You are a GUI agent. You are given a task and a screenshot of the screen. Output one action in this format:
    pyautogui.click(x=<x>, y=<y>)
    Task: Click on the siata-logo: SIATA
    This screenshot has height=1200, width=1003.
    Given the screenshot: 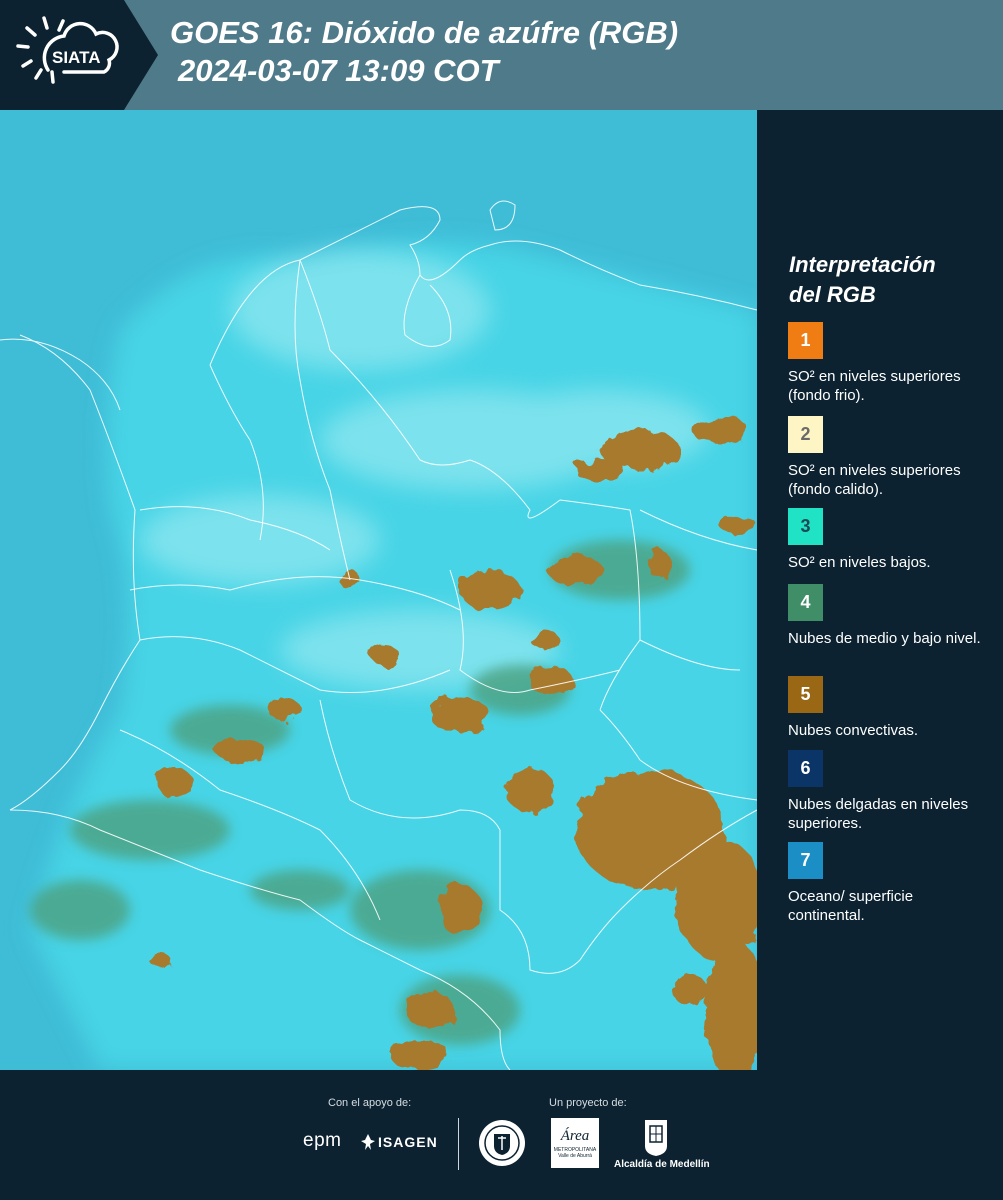 What is the action you would take?
    pyautogui.click(x=67, y=50)
    